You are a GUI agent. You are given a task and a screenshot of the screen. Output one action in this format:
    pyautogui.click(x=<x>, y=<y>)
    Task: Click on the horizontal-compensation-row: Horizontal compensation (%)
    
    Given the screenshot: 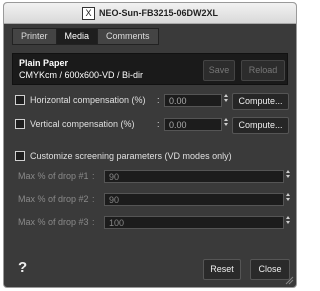 What is the action you would take?
    pyautogui.click(x=80, y=100)
    